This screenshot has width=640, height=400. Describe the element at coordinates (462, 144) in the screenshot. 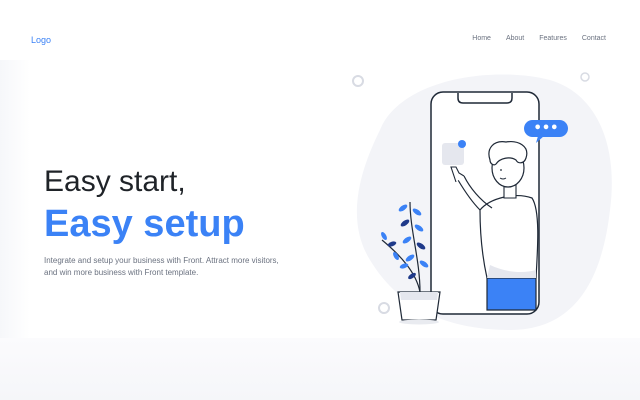

I see `notification-dot` at that location.